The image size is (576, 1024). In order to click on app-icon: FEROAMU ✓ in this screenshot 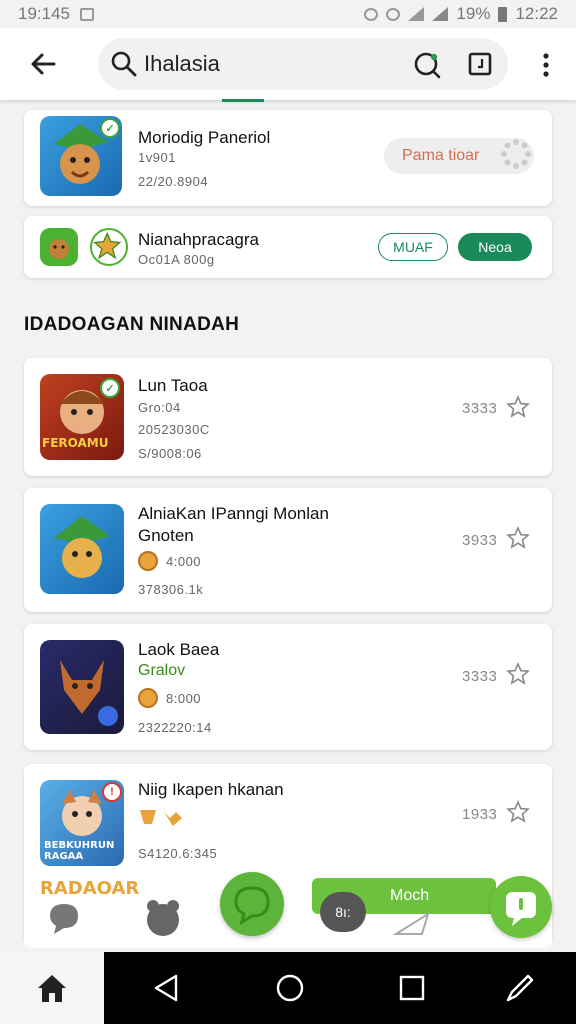, I will do `click(82, 417)`.